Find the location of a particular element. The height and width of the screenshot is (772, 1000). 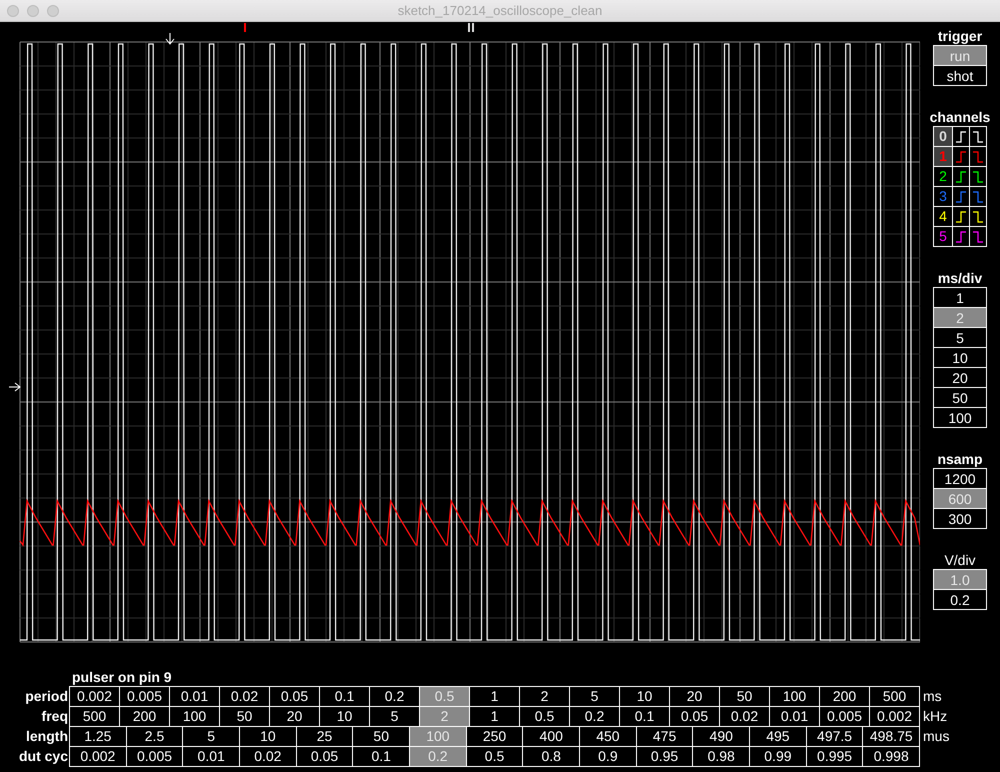

channel-toggle: 0 is located at coordinates (943, 136).